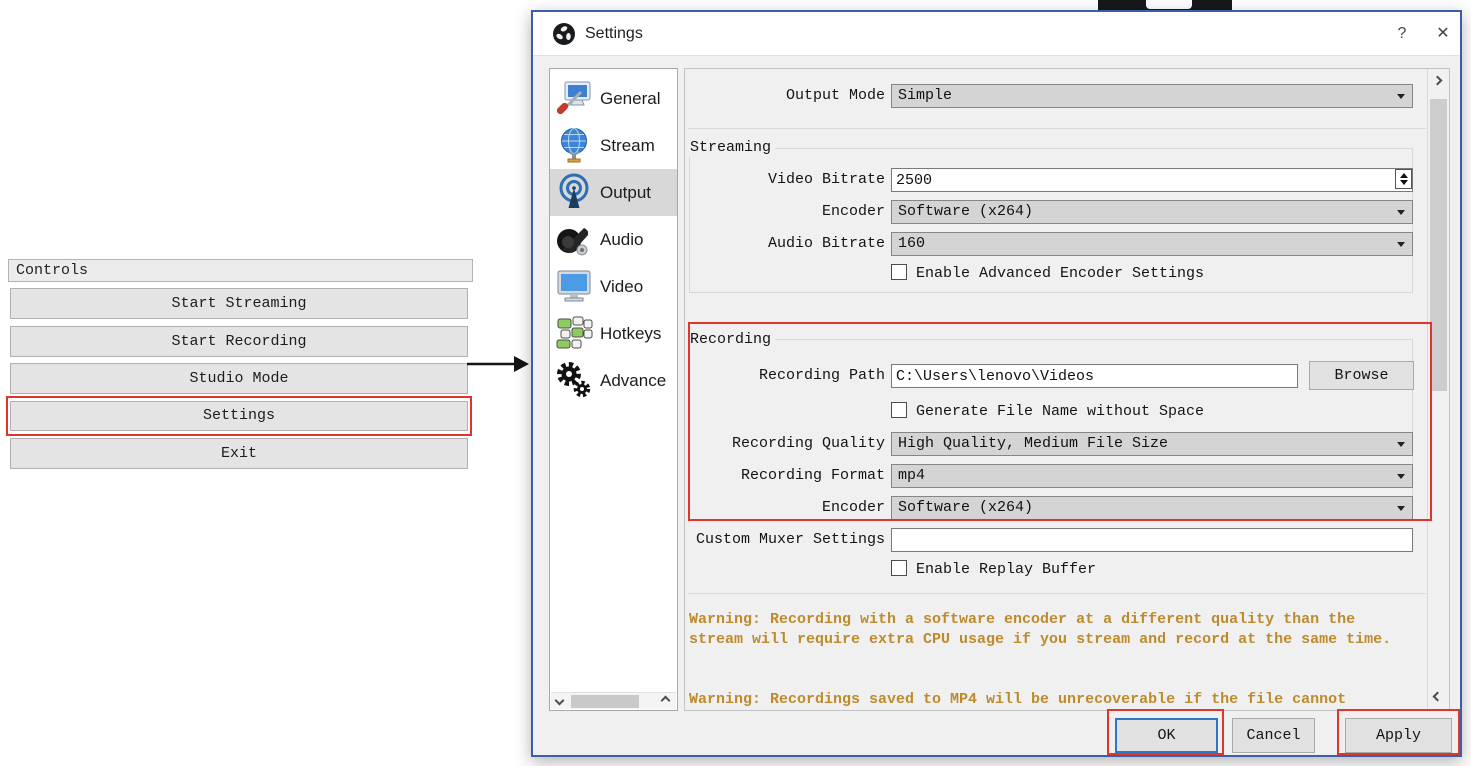 The height and width of the screenshot is (766, 1471). Describe the element at coordinates (239, 341) in the screenshot. I see `start-recording-button: Start Recording` at that location.